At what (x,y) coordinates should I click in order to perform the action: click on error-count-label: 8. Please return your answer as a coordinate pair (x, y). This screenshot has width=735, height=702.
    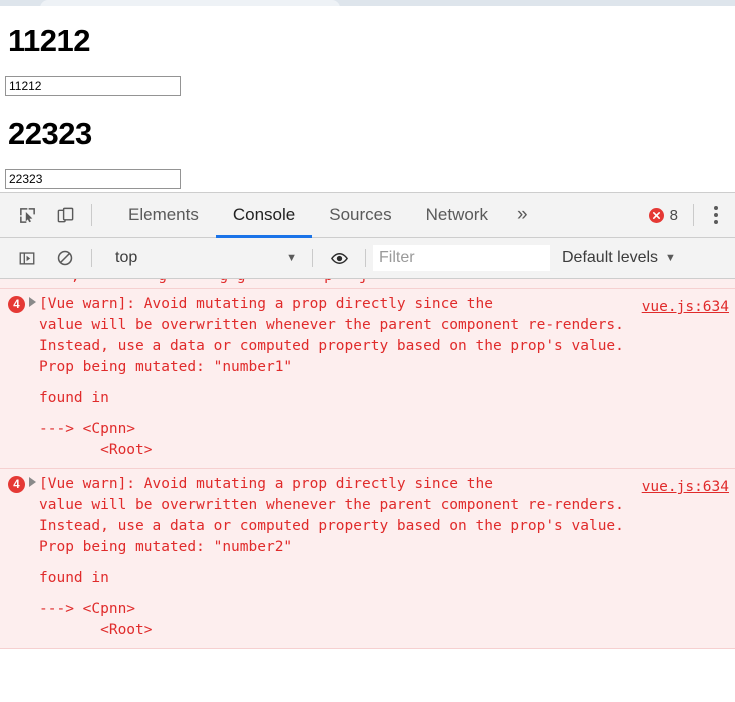
    Looking at the image, I should click on (673, 215).